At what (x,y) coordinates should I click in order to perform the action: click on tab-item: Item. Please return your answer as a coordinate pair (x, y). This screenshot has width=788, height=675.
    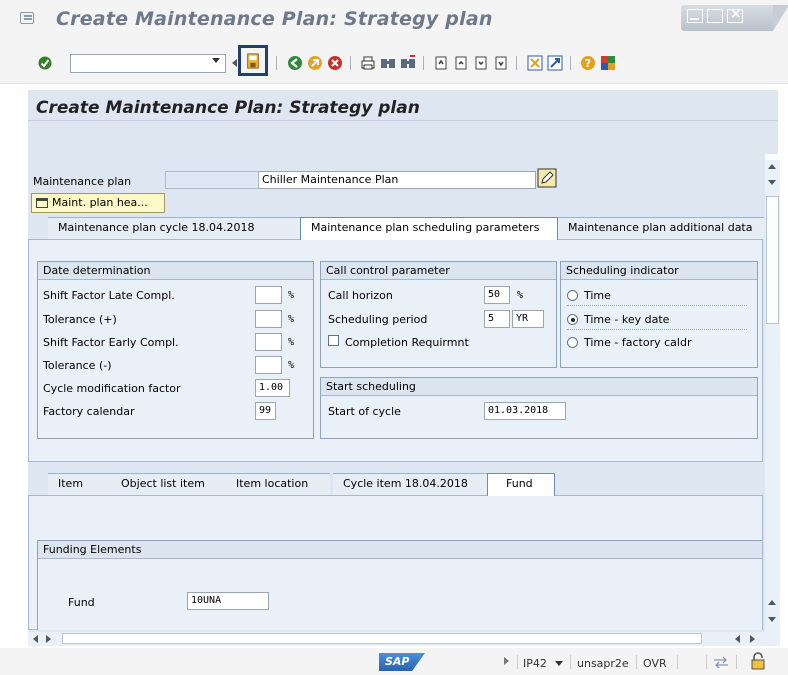
    Looking at the image, I should click on (79, 484).